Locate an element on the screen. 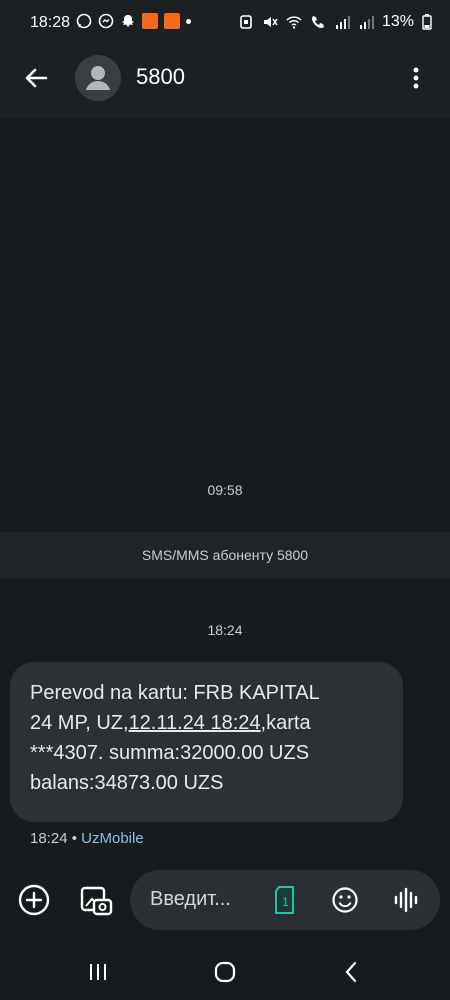 The width and height of the screenshot is (450, 1000). home-icon is located at coordinates (225, 972).